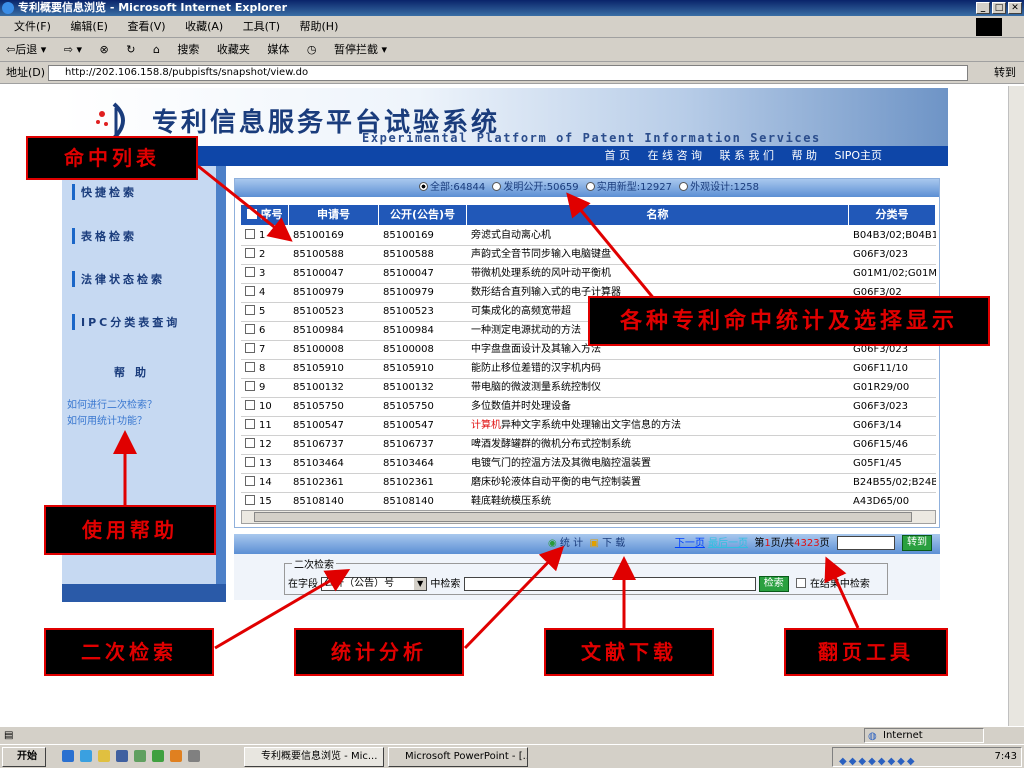 The height and width of the screenshot is (773, 1024). I want to click on cell-name: 磨床砂轮液体自动平衡的电气控制装置, so click(658, 483).